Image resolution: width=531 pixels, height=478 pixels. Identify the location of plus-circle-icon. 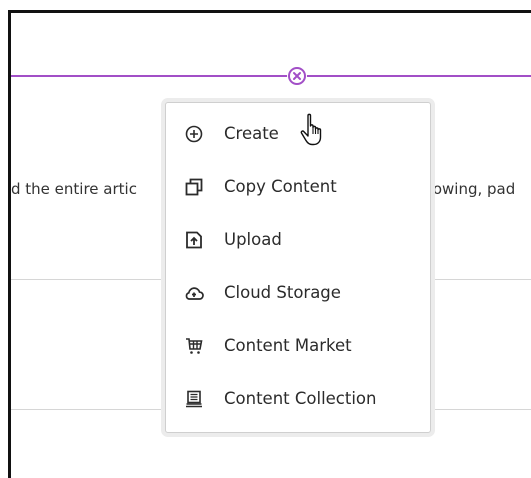
(194, 134).